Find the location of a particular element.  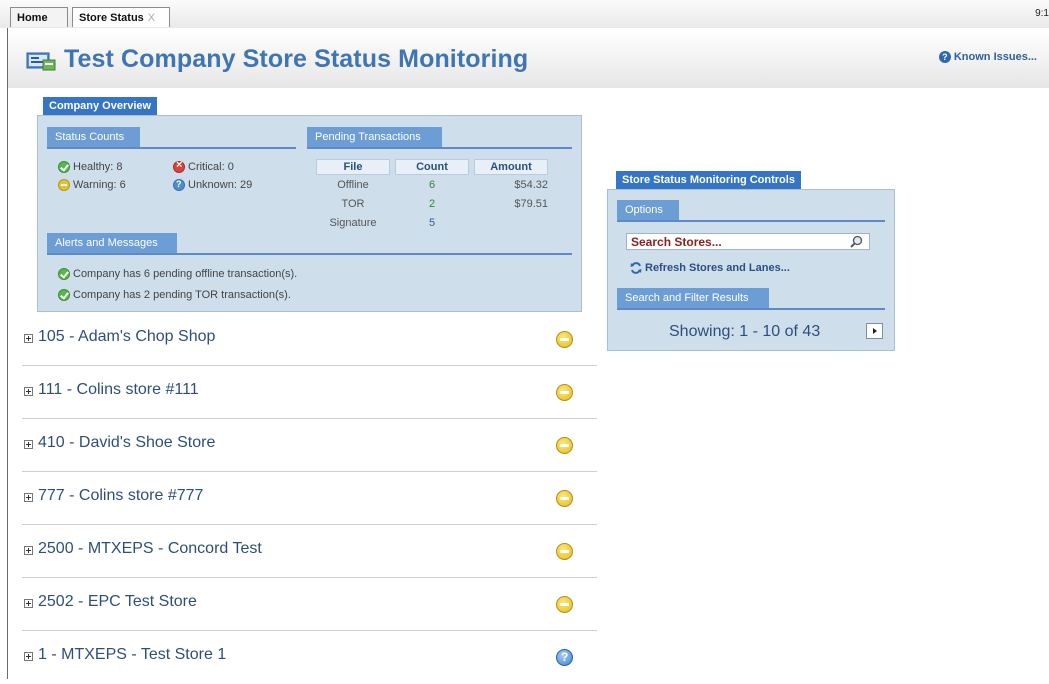

healthy-count: Healthy: 8 is located at coordinates (90, 167).